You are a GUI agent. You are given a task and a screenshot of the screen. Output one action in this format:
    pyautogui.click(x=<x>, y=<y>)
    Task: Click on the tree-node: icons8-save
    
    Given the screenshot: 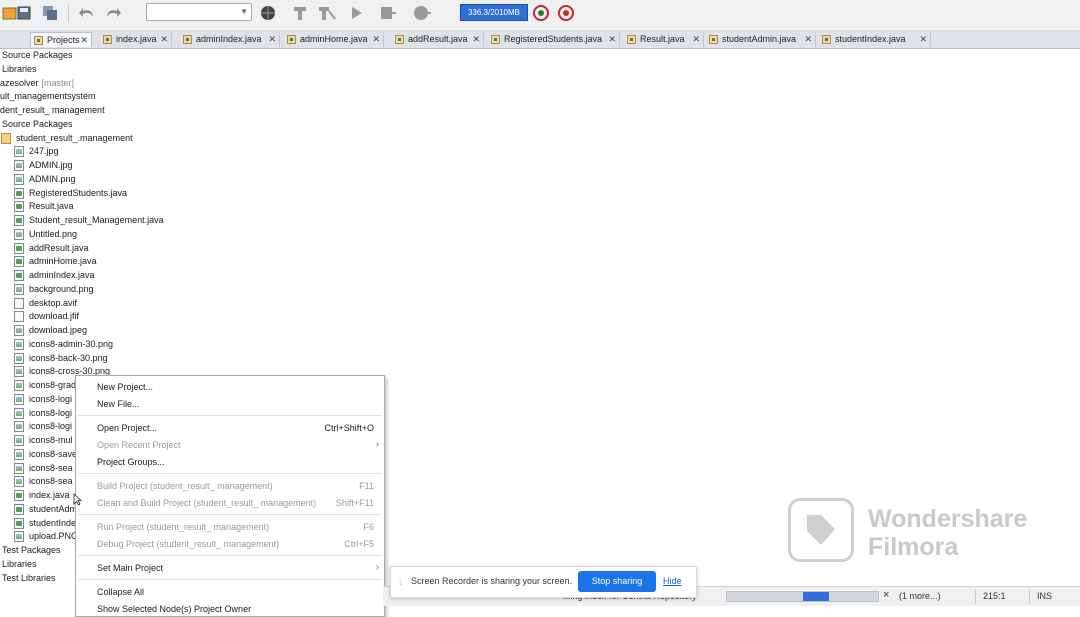 What is the action you would take?
    pyautogui.click(x=45, y=454)
    